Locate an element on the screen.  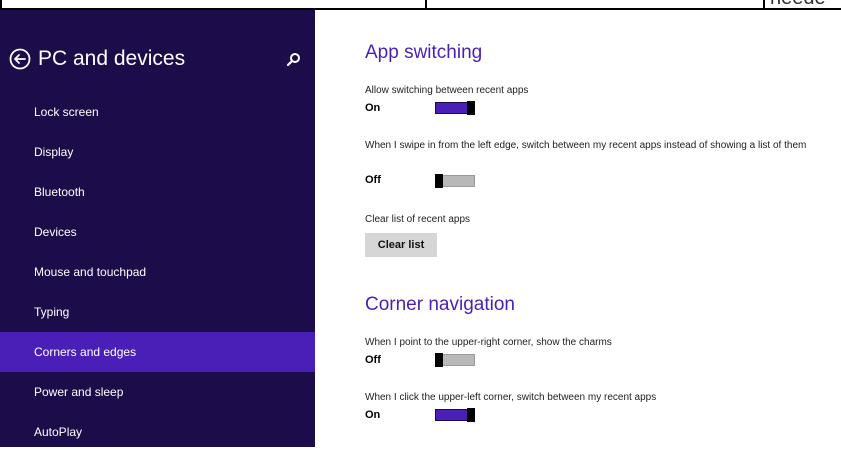
state-text-upper-left: On is located at coordinates (373, 415).